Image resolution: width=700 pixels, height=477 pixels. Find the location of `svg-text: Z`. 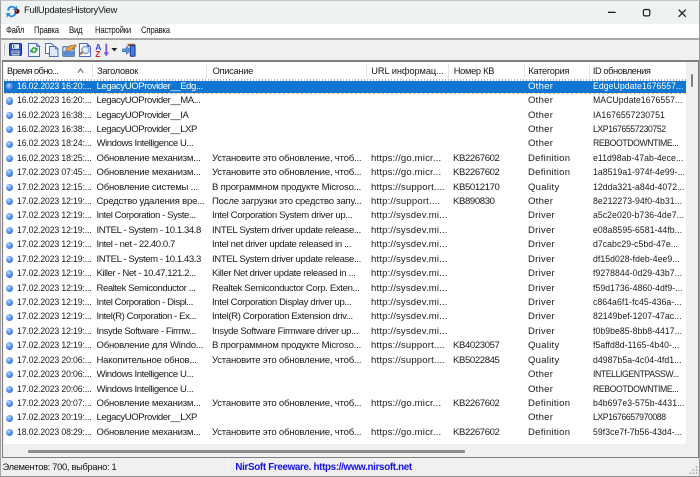

svg-text: Z is located at coordinates (97, 53).